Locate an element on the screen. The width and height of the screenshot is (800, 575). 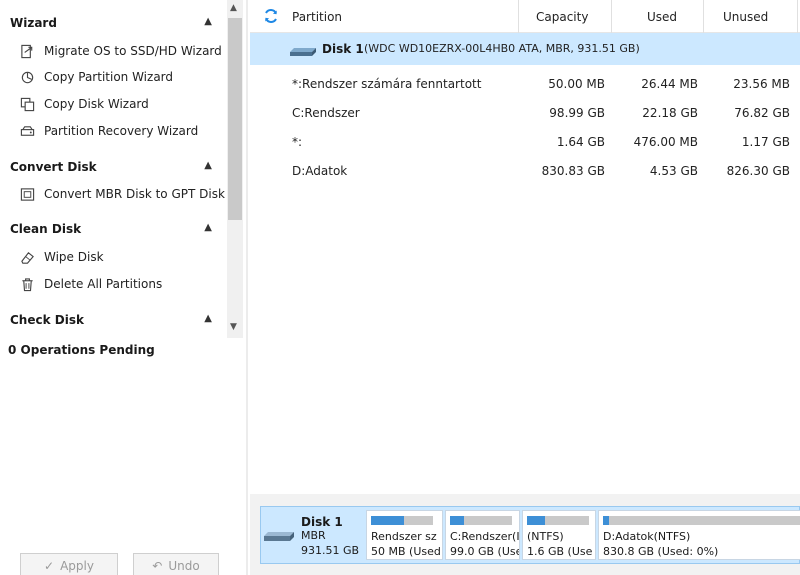
copy-disk-item: Copy Disk Wizard is located at coordinates (113, 104).